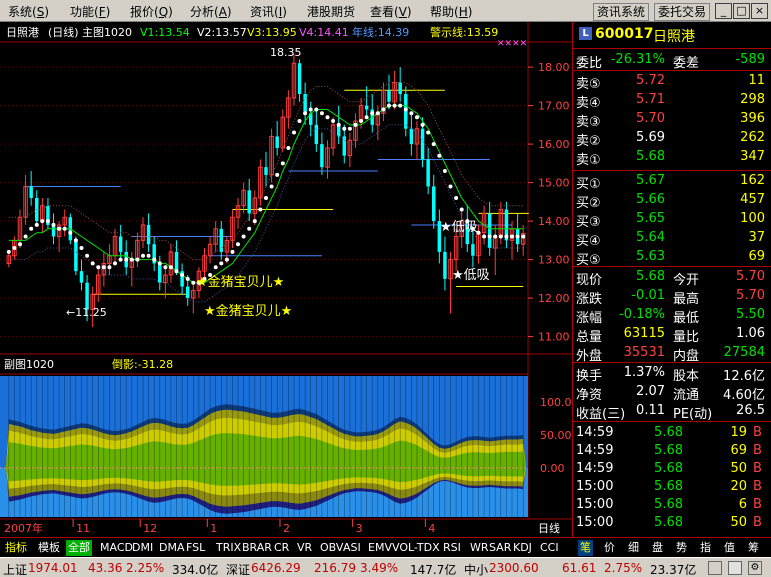 Image resolution: width=771 pixels, height=577 pixels. I want to click on sh-percent: 2.25%, so click(145, 568).